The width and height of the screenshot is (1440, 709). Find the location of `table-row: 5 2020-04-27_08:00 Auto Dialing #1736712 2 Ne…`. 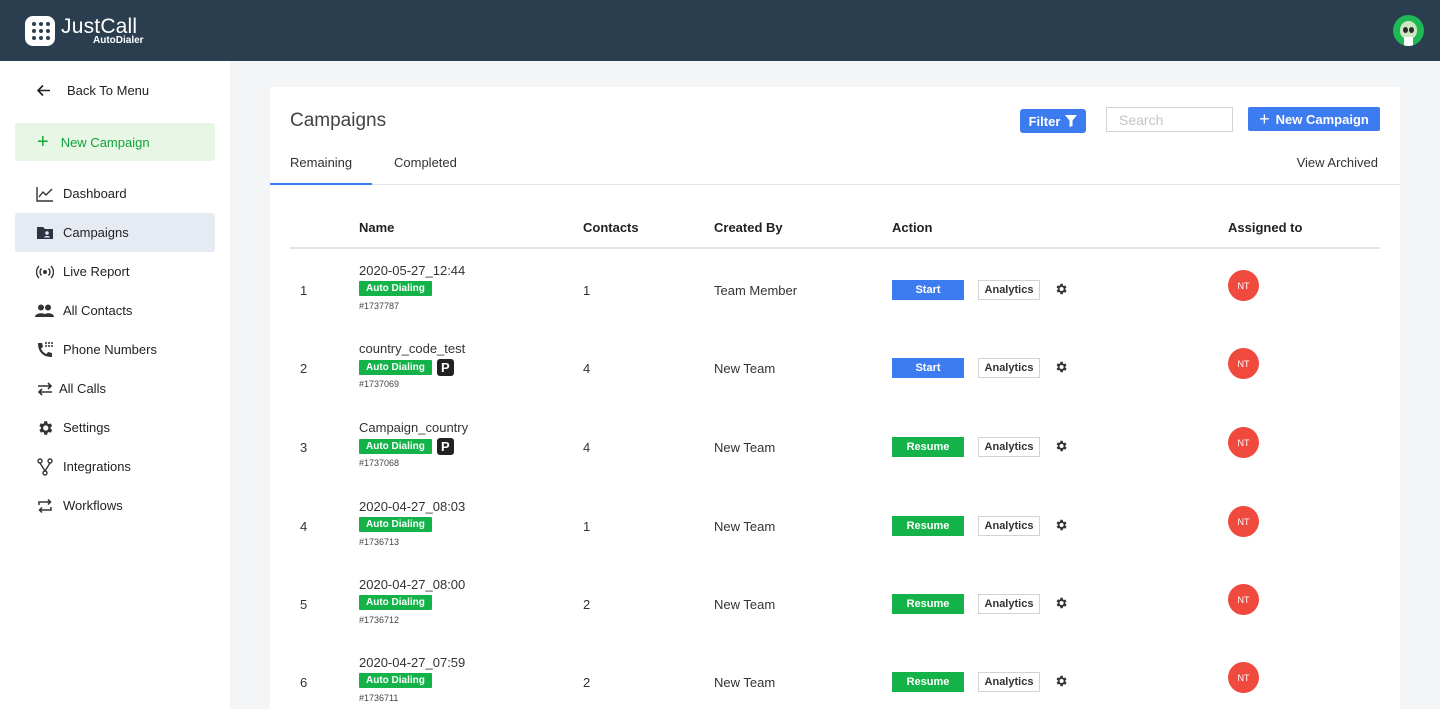

table-row: 5 2020-04-27_08:00 Auto Dialing #1736712 2 Ne… is located at coordinates (835, 616).